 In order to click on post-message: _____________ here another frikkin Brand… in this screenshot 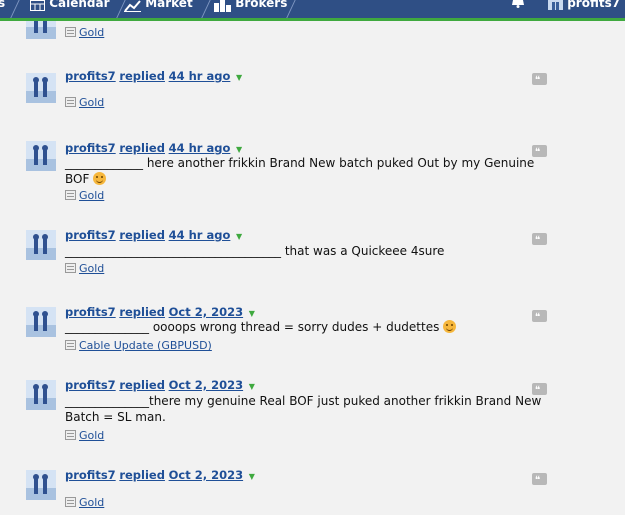, I will do `click(300, 171)`.